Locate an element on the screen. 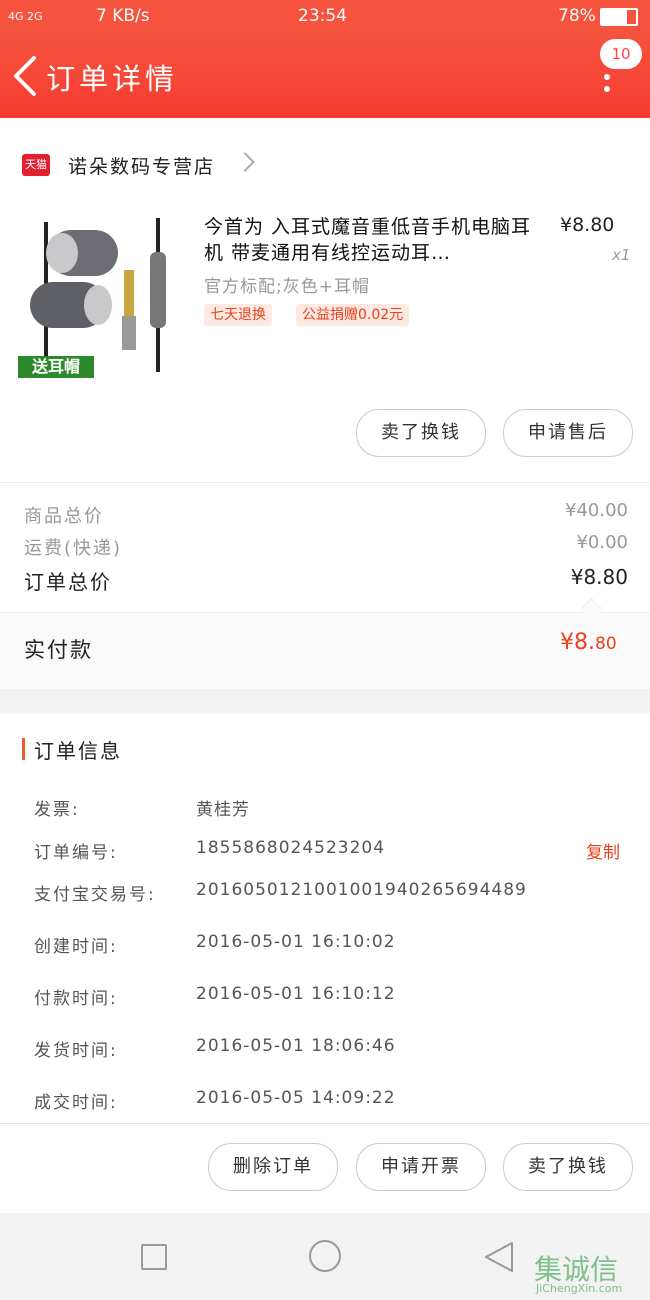  page-title: 订单详情 is located at coordinates (112, 79).